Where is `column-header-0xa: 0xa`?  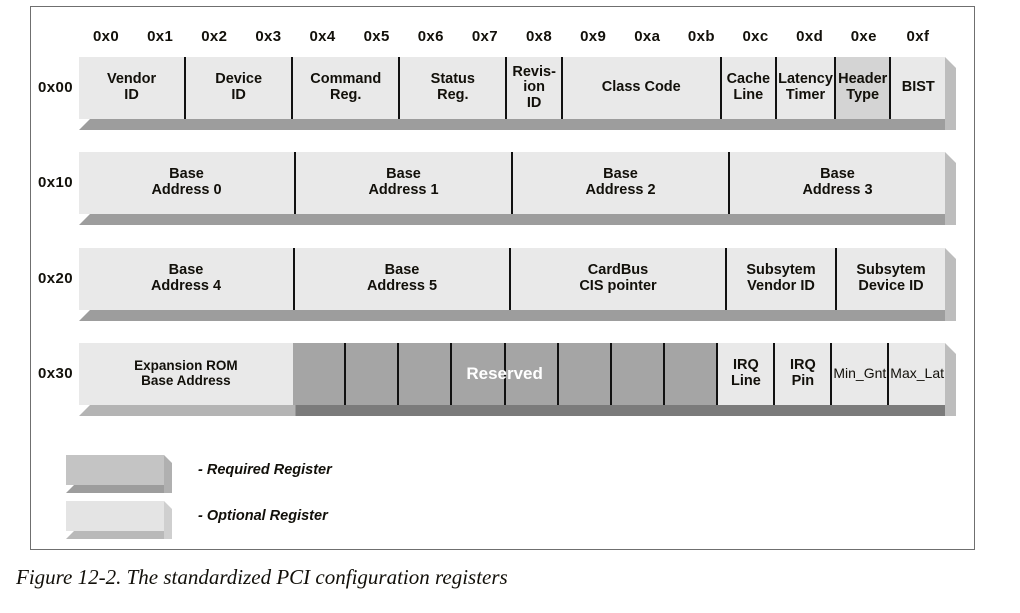 column-header-0xa: 0xa is located at coordinates (647, 36).